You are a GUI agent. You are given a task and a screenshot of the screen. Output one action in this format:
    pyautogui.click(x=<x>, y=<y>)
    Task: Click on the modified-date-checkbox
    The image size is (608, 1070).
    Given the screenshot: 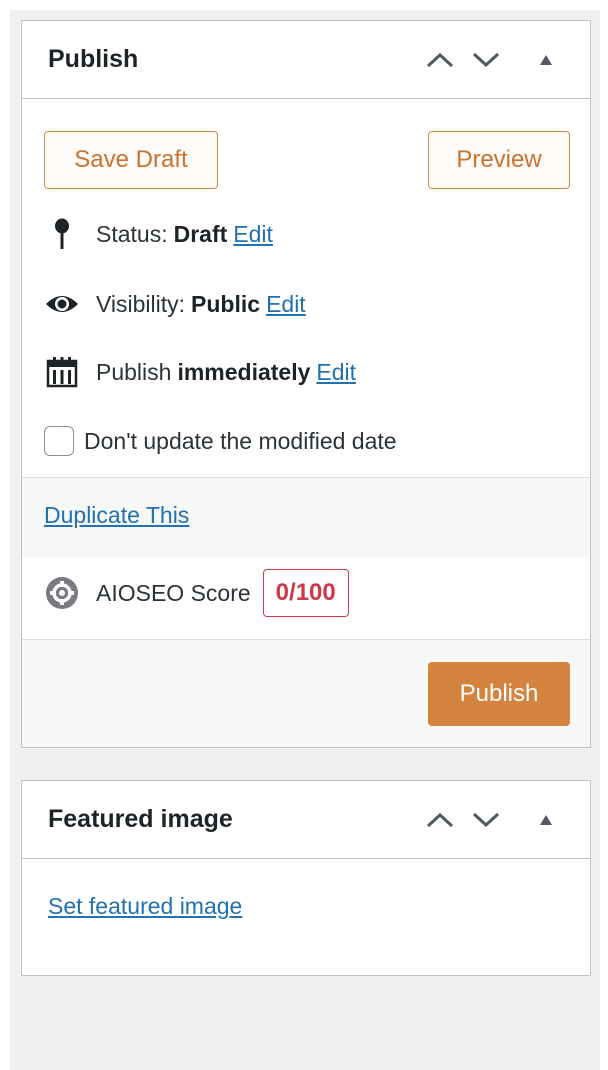 What is the action you would take?
    pyautogui.click(x=59, y=441)
    